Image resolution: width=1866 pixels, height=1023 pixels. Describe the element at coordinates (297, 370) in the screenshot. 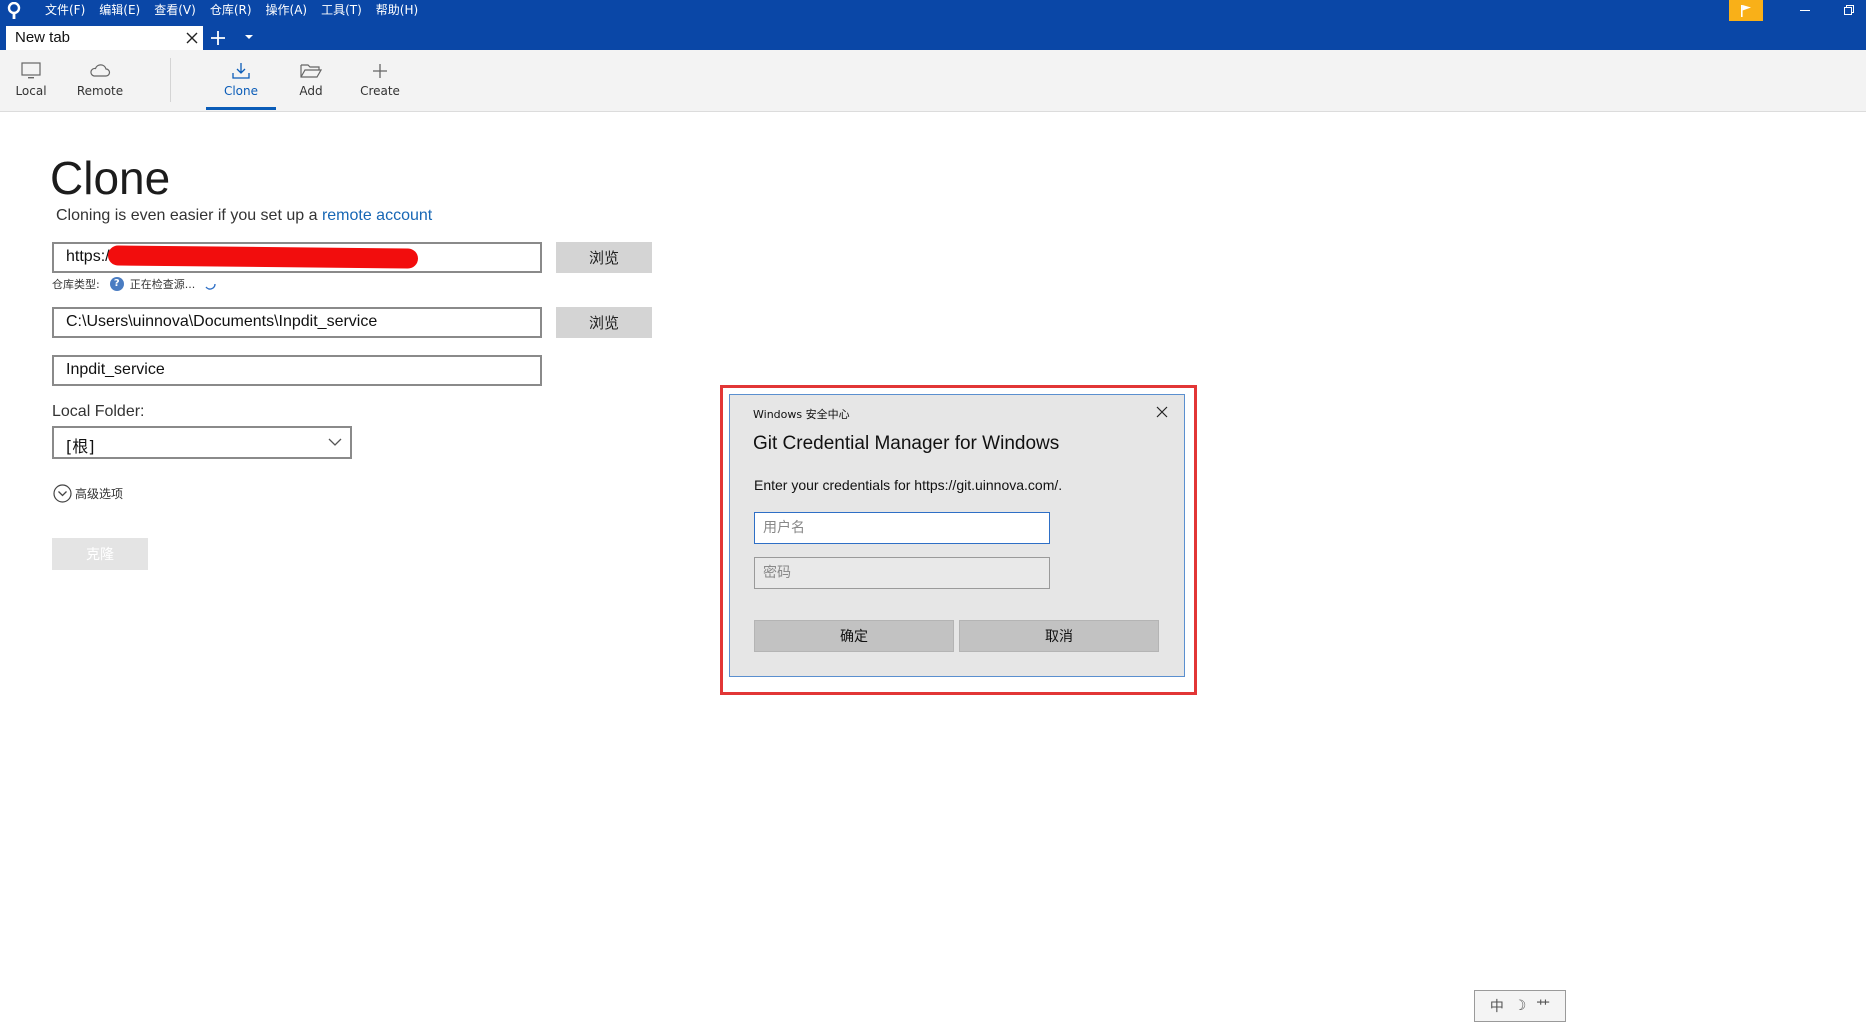

I see `repo-name-input: Inpdit_service` at that location.